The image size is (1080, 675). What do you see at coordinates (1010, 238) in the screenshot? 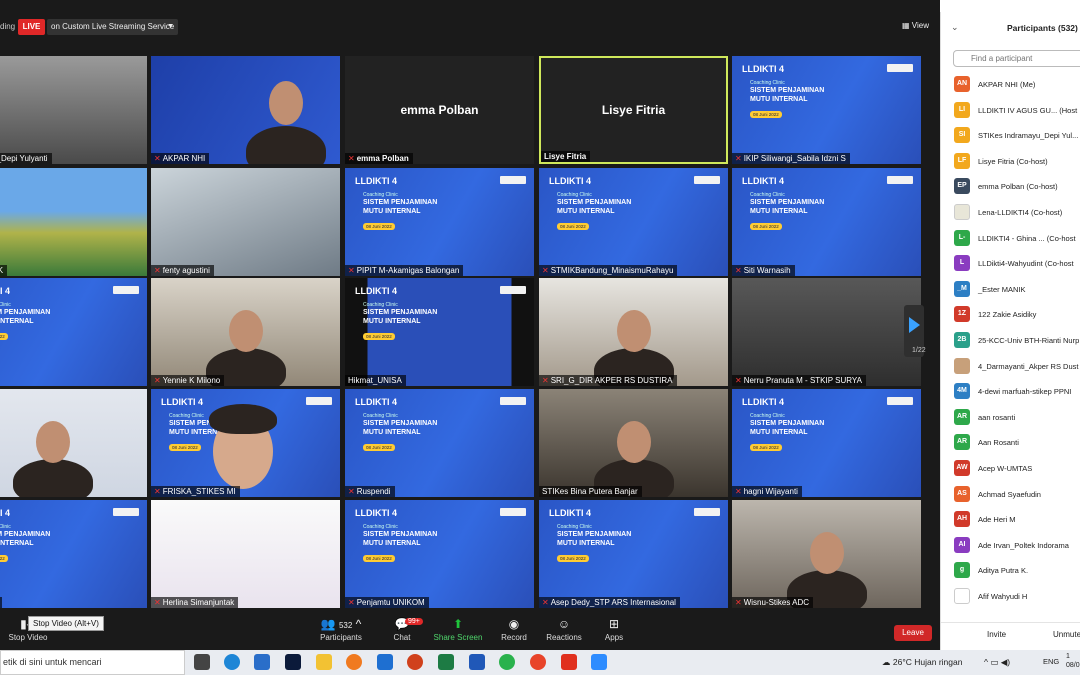
I see `participant-item: L- LLDIKTI4 - Ghina ... (Co-host` at bounding box center [1010, 238].